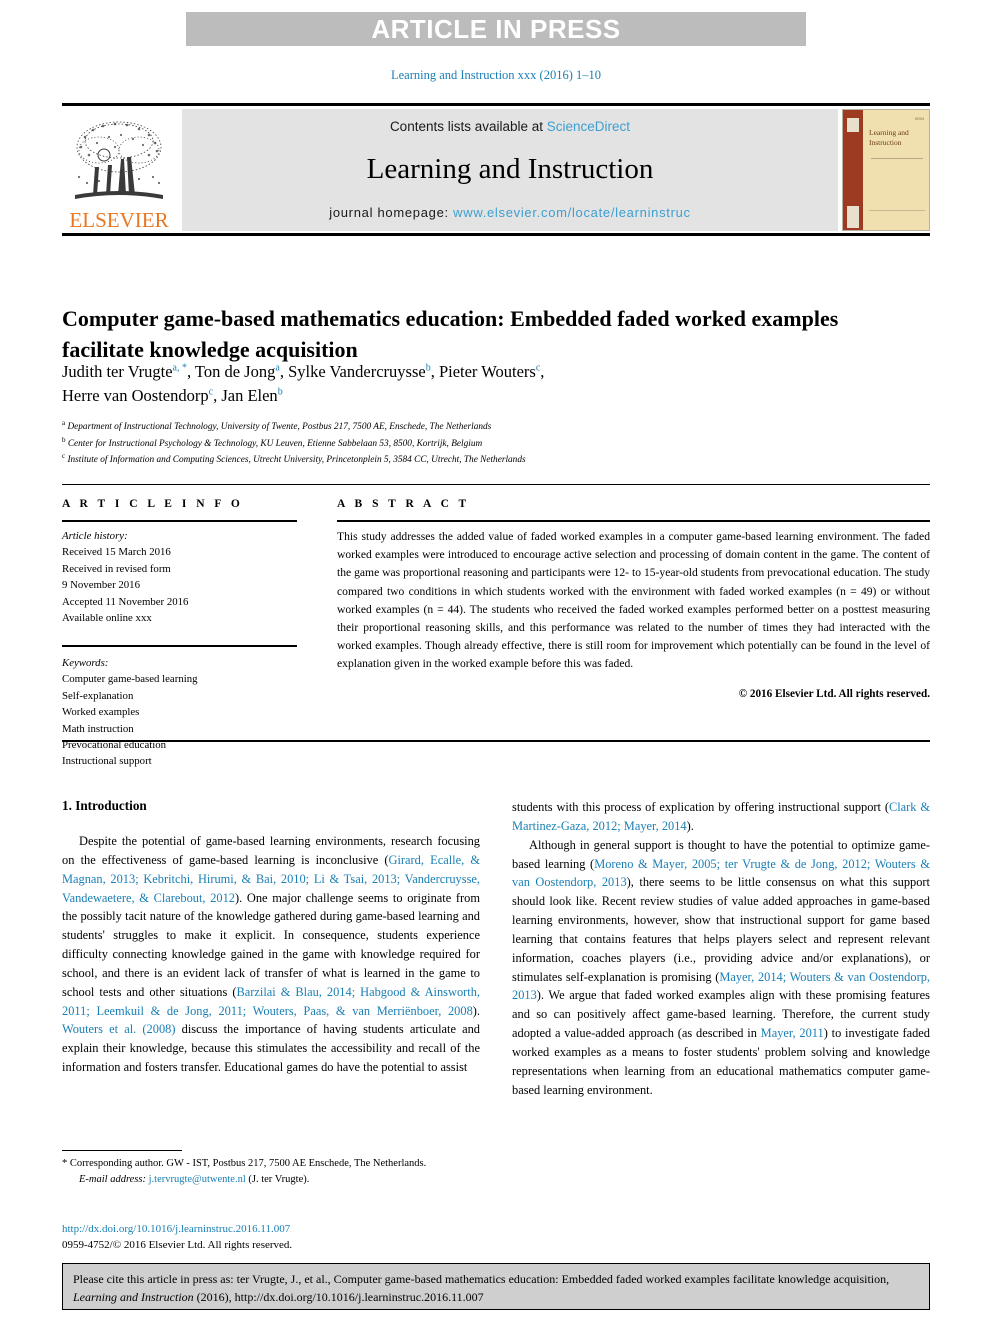 This screenshot has width=992, height=1323. Describe the element at coordinates (133, 1296) in the screenshot. I see `citation-journal-name: Learning and Instruction` at that location.